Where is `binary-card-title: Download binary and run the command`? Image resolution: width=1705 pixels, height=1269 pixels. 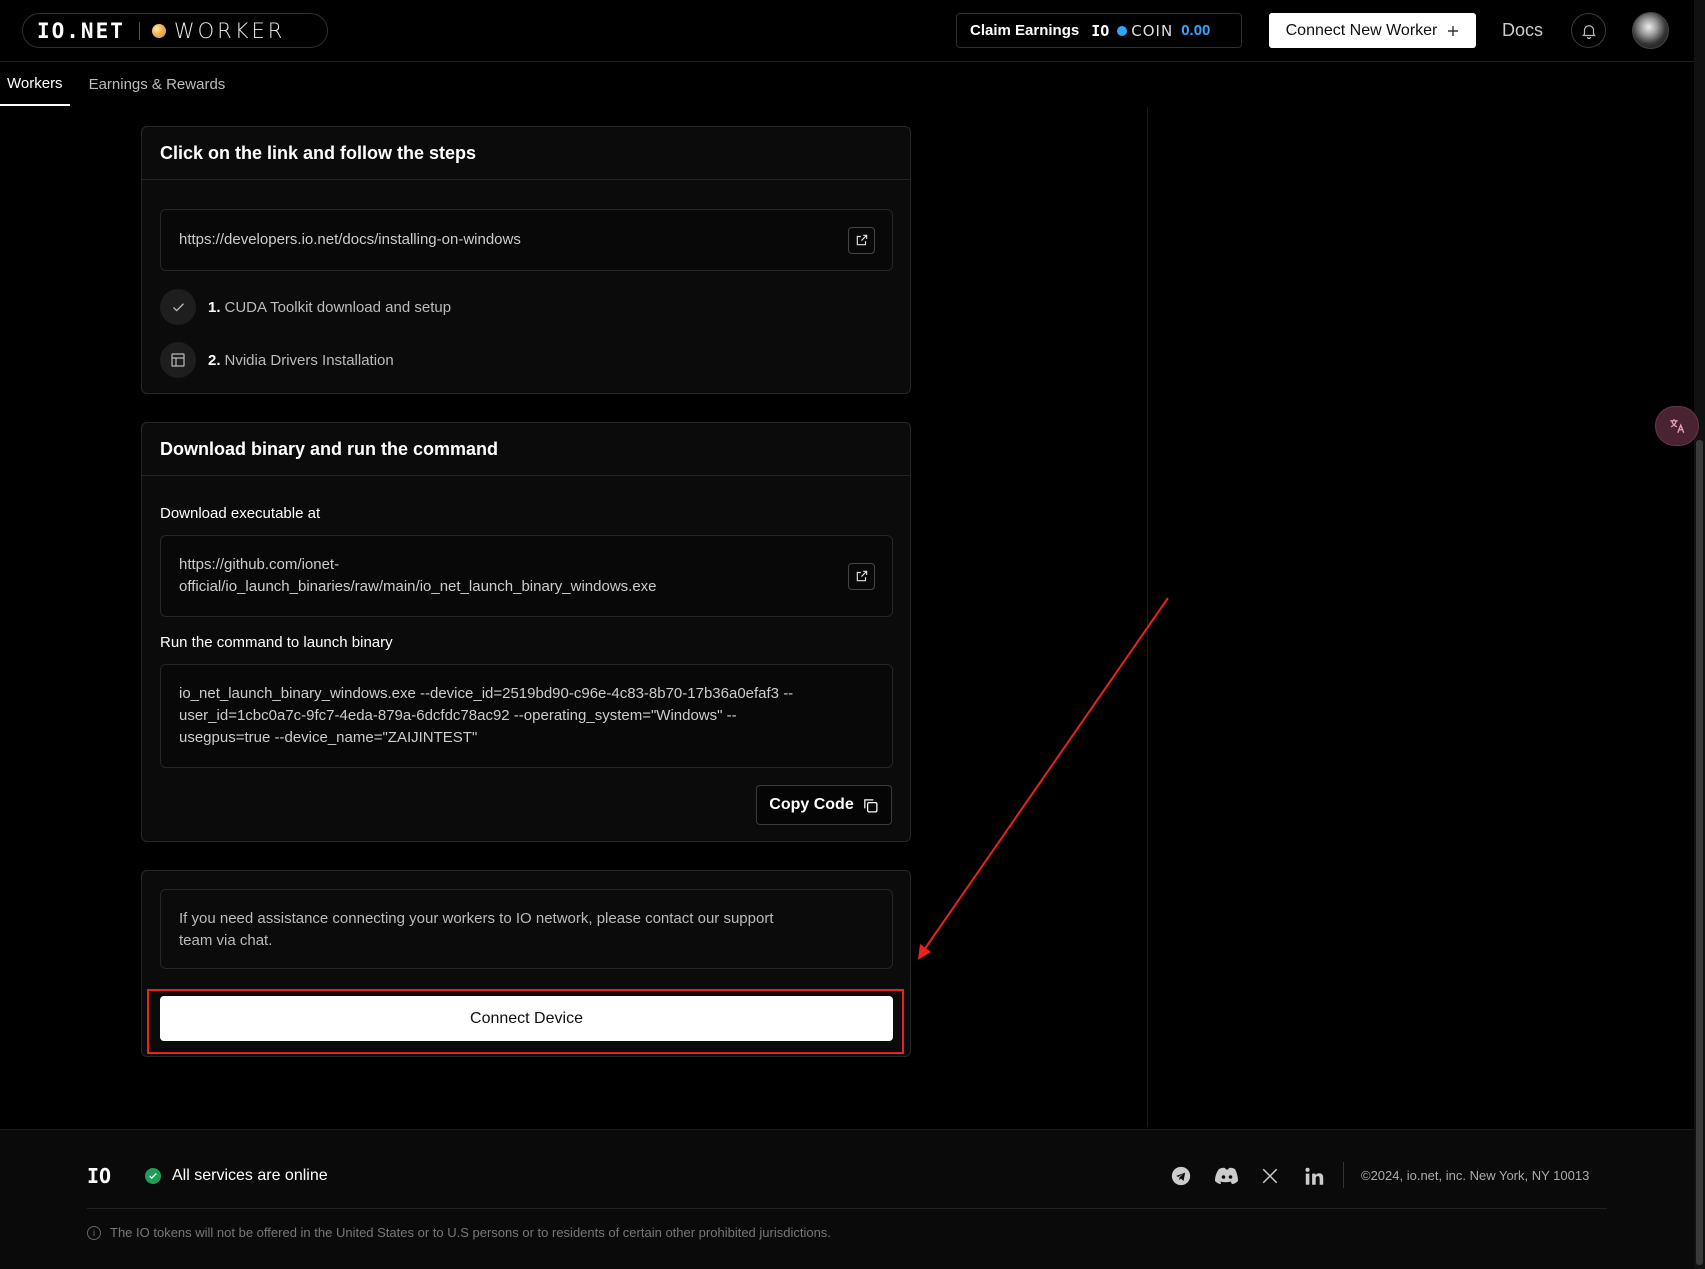
binary-card-title: Download binary and run the command is located at coordinates (526, 449).